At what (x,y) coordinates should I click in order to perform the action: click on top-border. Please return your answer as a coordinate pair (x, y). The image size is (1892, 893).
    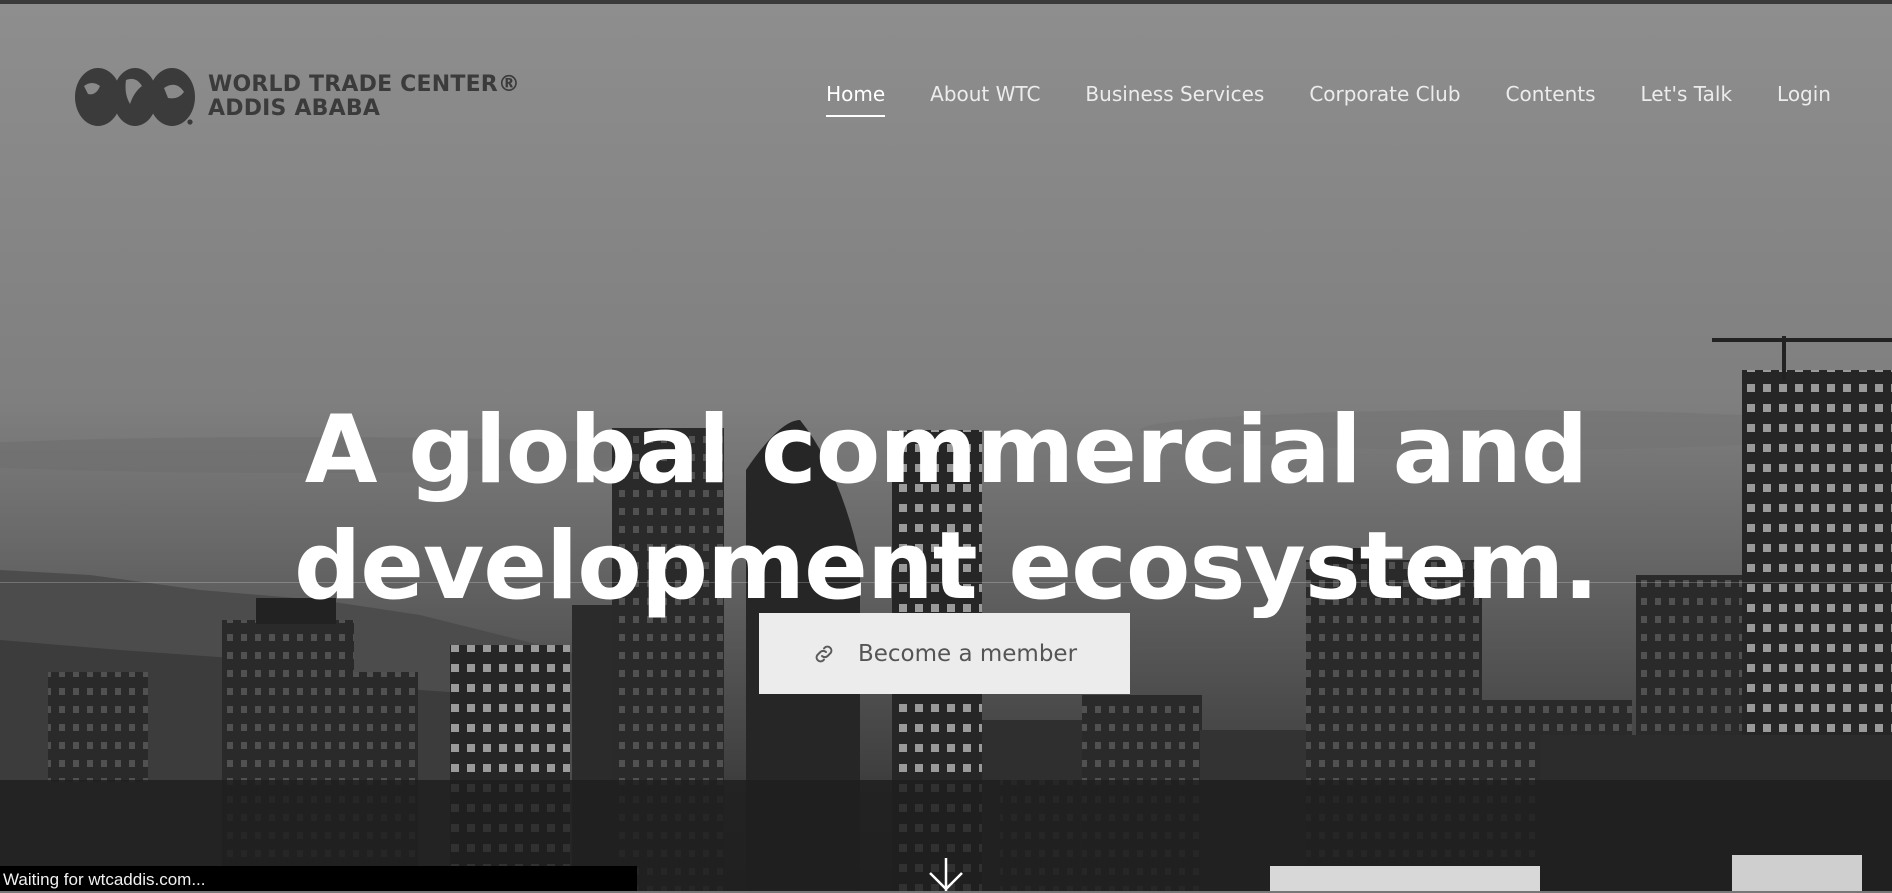
    Looking at the image, I should click on (946, 2).